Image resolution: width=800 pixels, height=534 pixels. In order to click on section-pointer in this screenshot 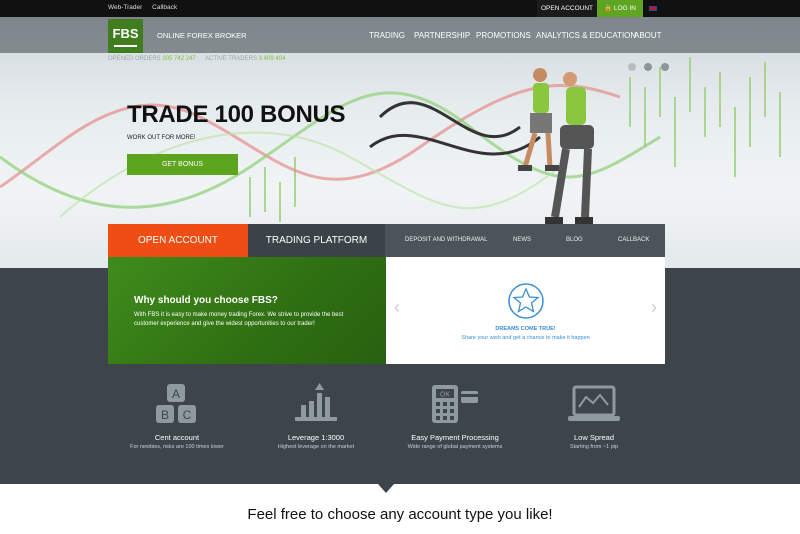, I will do `click(386, 488)`.